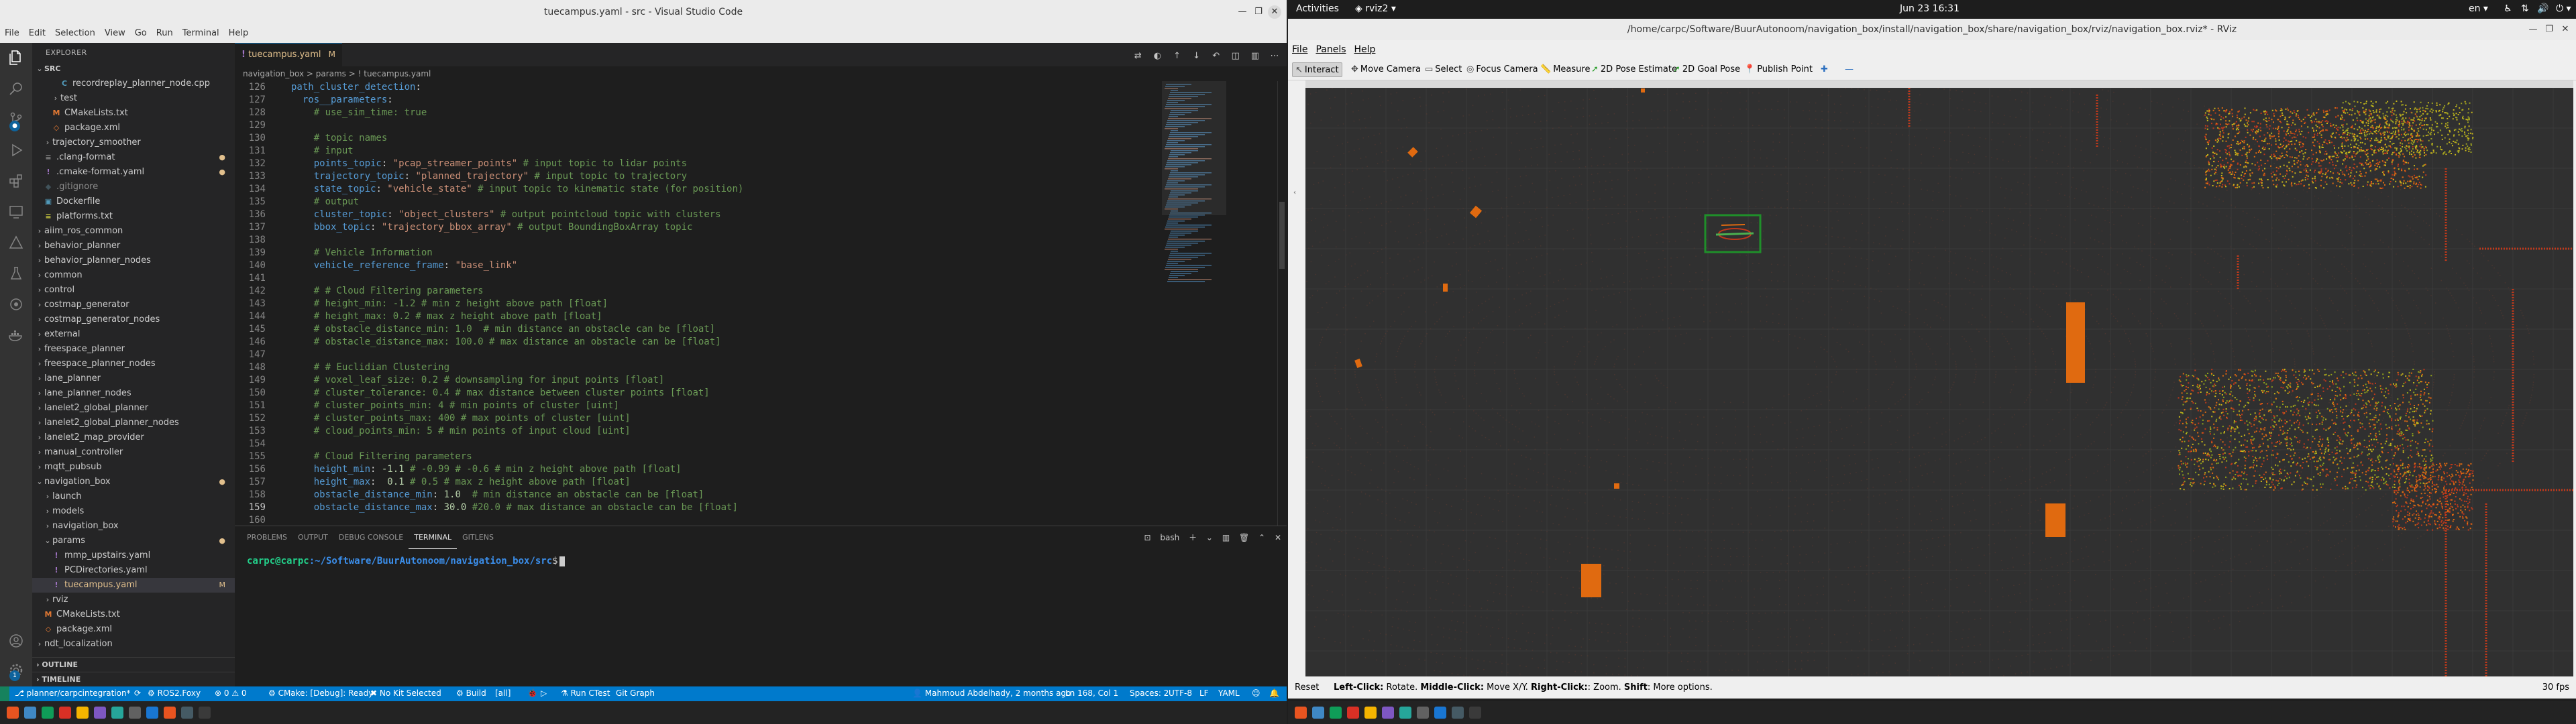 The height and width of the screenshot is (724, 2576). I want to click on menu-edit: Edit, so click(37, 33).